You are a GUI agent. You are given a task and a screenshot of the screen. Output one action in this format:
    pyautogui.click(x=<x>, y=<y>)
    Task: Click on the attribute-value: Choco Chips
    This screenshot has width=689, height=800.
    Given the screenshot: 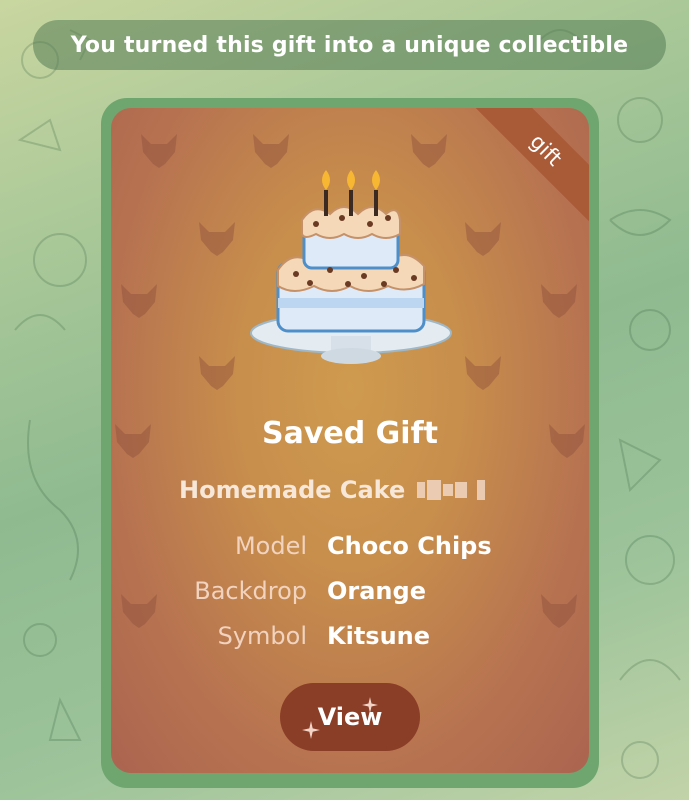 What is the action you would take?
    pyautogui.click(x=409, y=546)
    